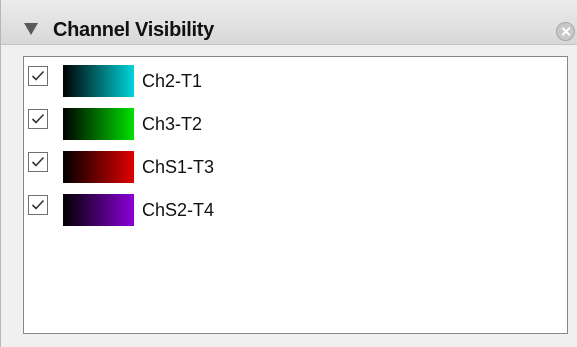 The image size is (577, 347). I want to click on channel-item: Ch3-T2, so click(295, 120).